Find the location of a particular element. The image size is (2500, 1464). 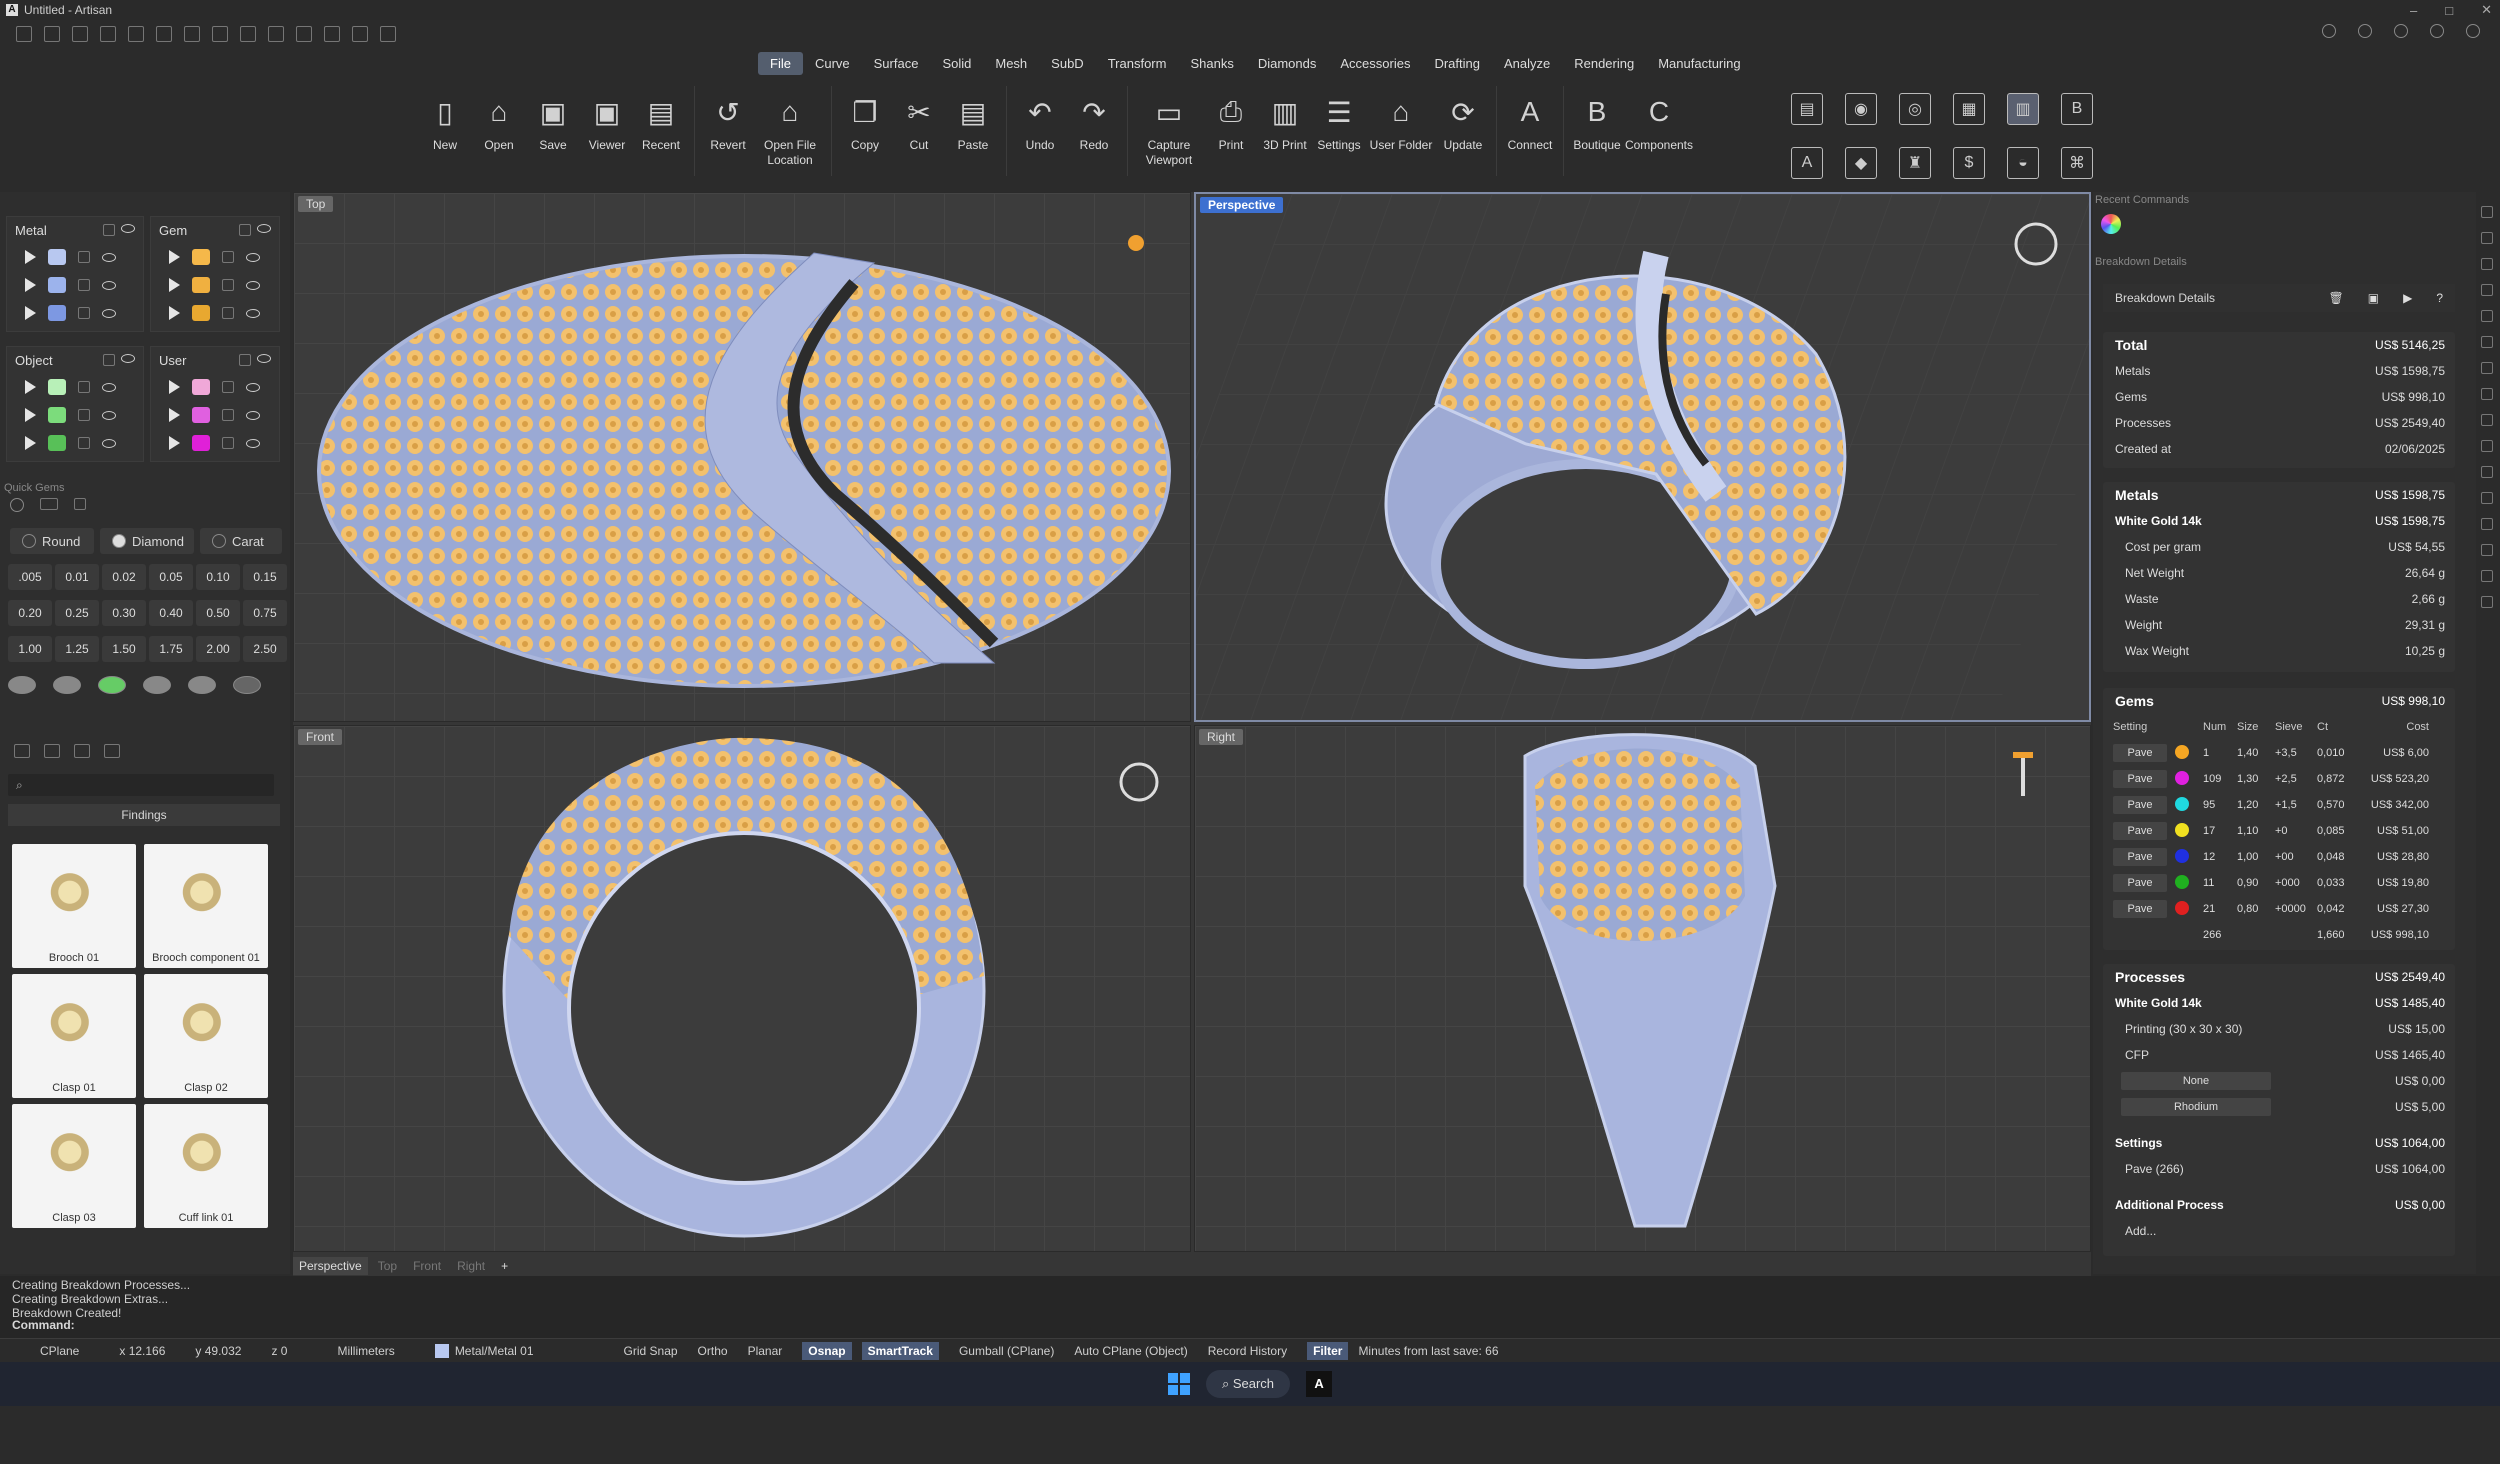

open-icon is located at coordinates (80, 34).